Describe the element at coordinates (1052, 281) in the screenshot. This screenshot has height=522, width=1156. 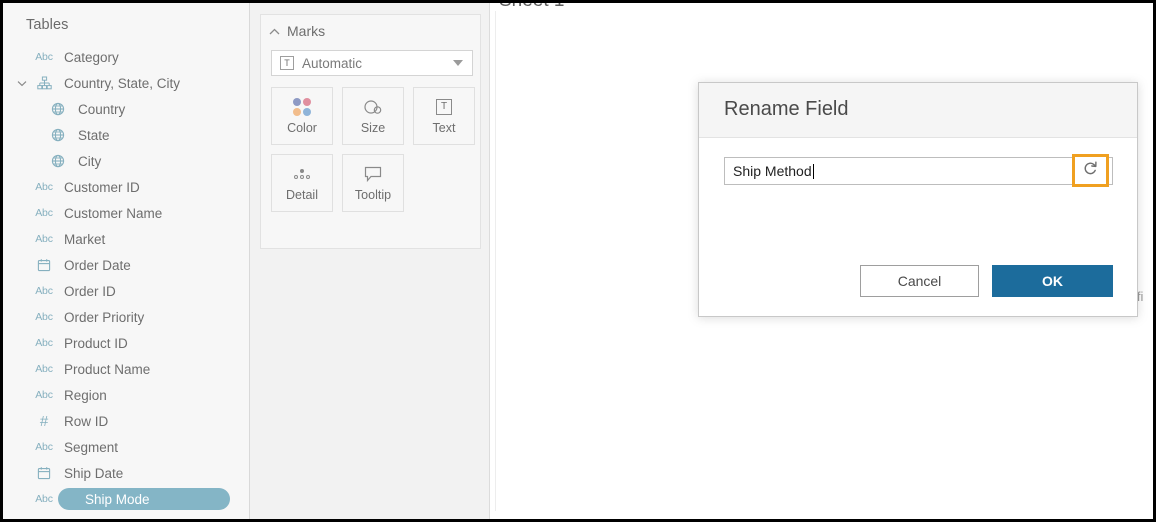
I see `ok-button: OK` at that location.